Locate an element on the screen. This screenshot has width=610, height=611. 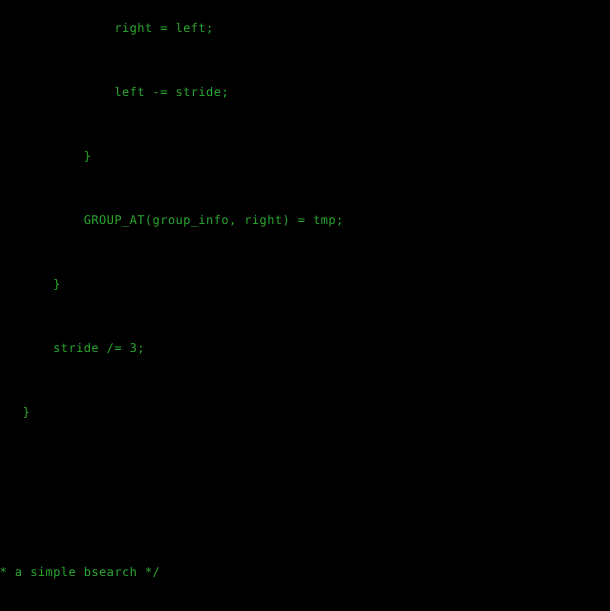
code-line: left -= stride; is located at coordinates (114, 92).